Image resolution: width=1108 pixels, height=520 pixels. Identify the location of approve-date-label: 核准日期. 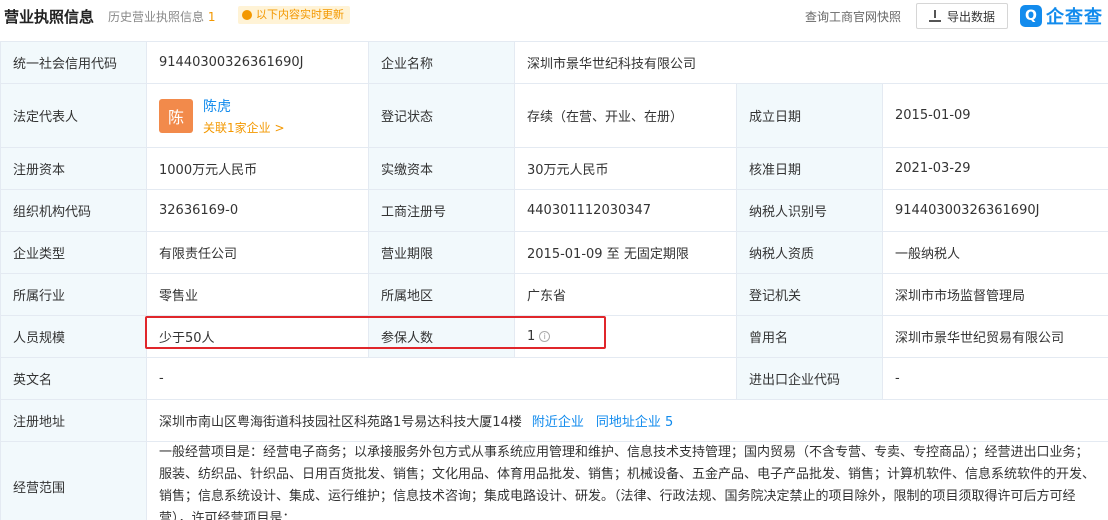
(809, 168).